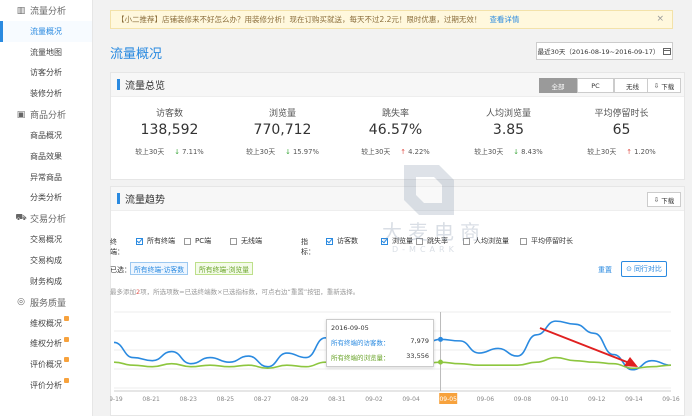 The width and height of the screenshot is (692, 416). I want to click on sidebar-item-label: 交易概况, so click(46, 240).